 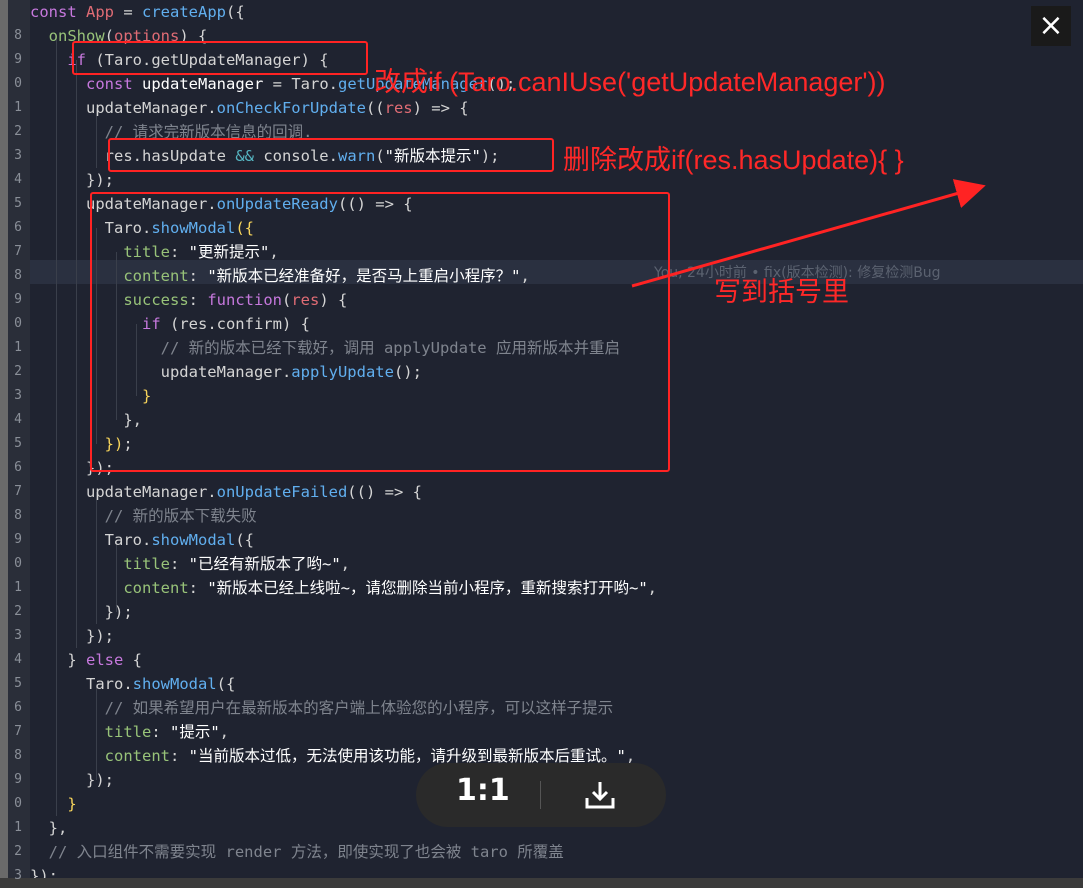 I want to click on toolbar-divider, so click(x=540, y=795).